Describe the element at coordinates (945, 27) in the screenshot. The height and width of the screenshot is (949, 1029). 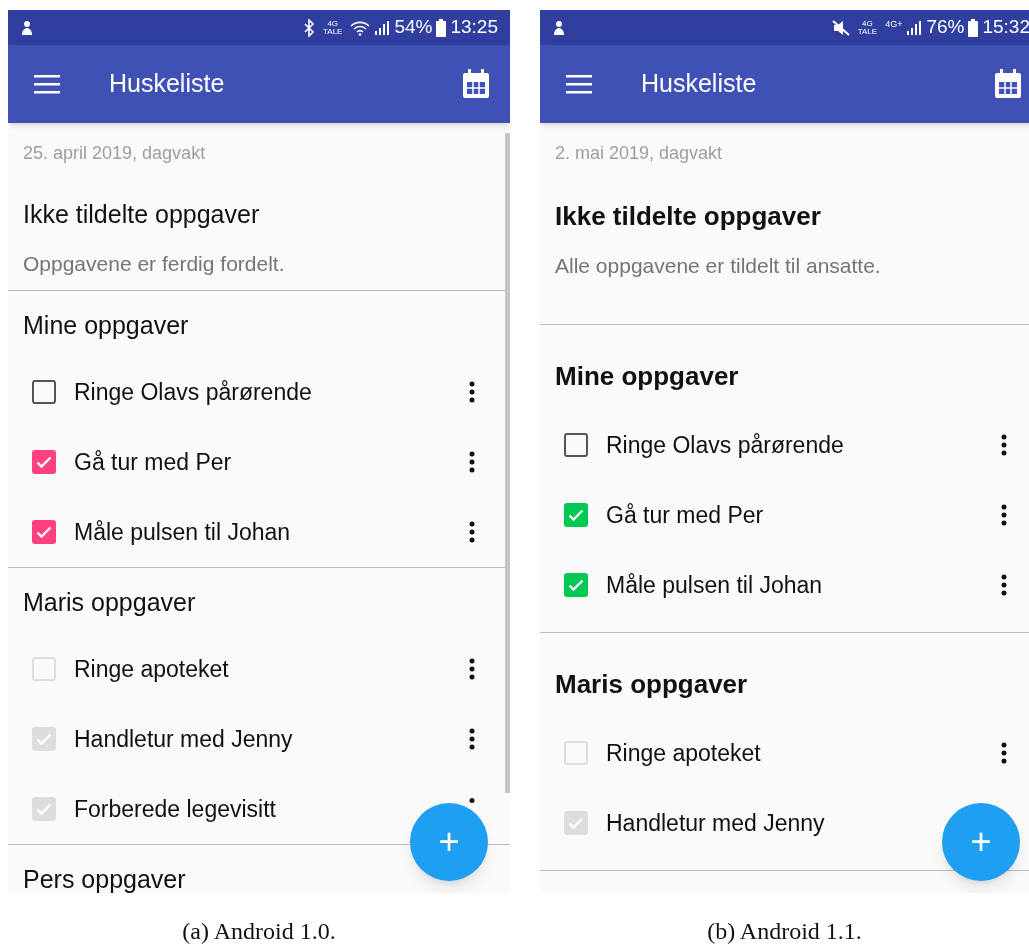
I see `battery-percent: 76%` at that location.